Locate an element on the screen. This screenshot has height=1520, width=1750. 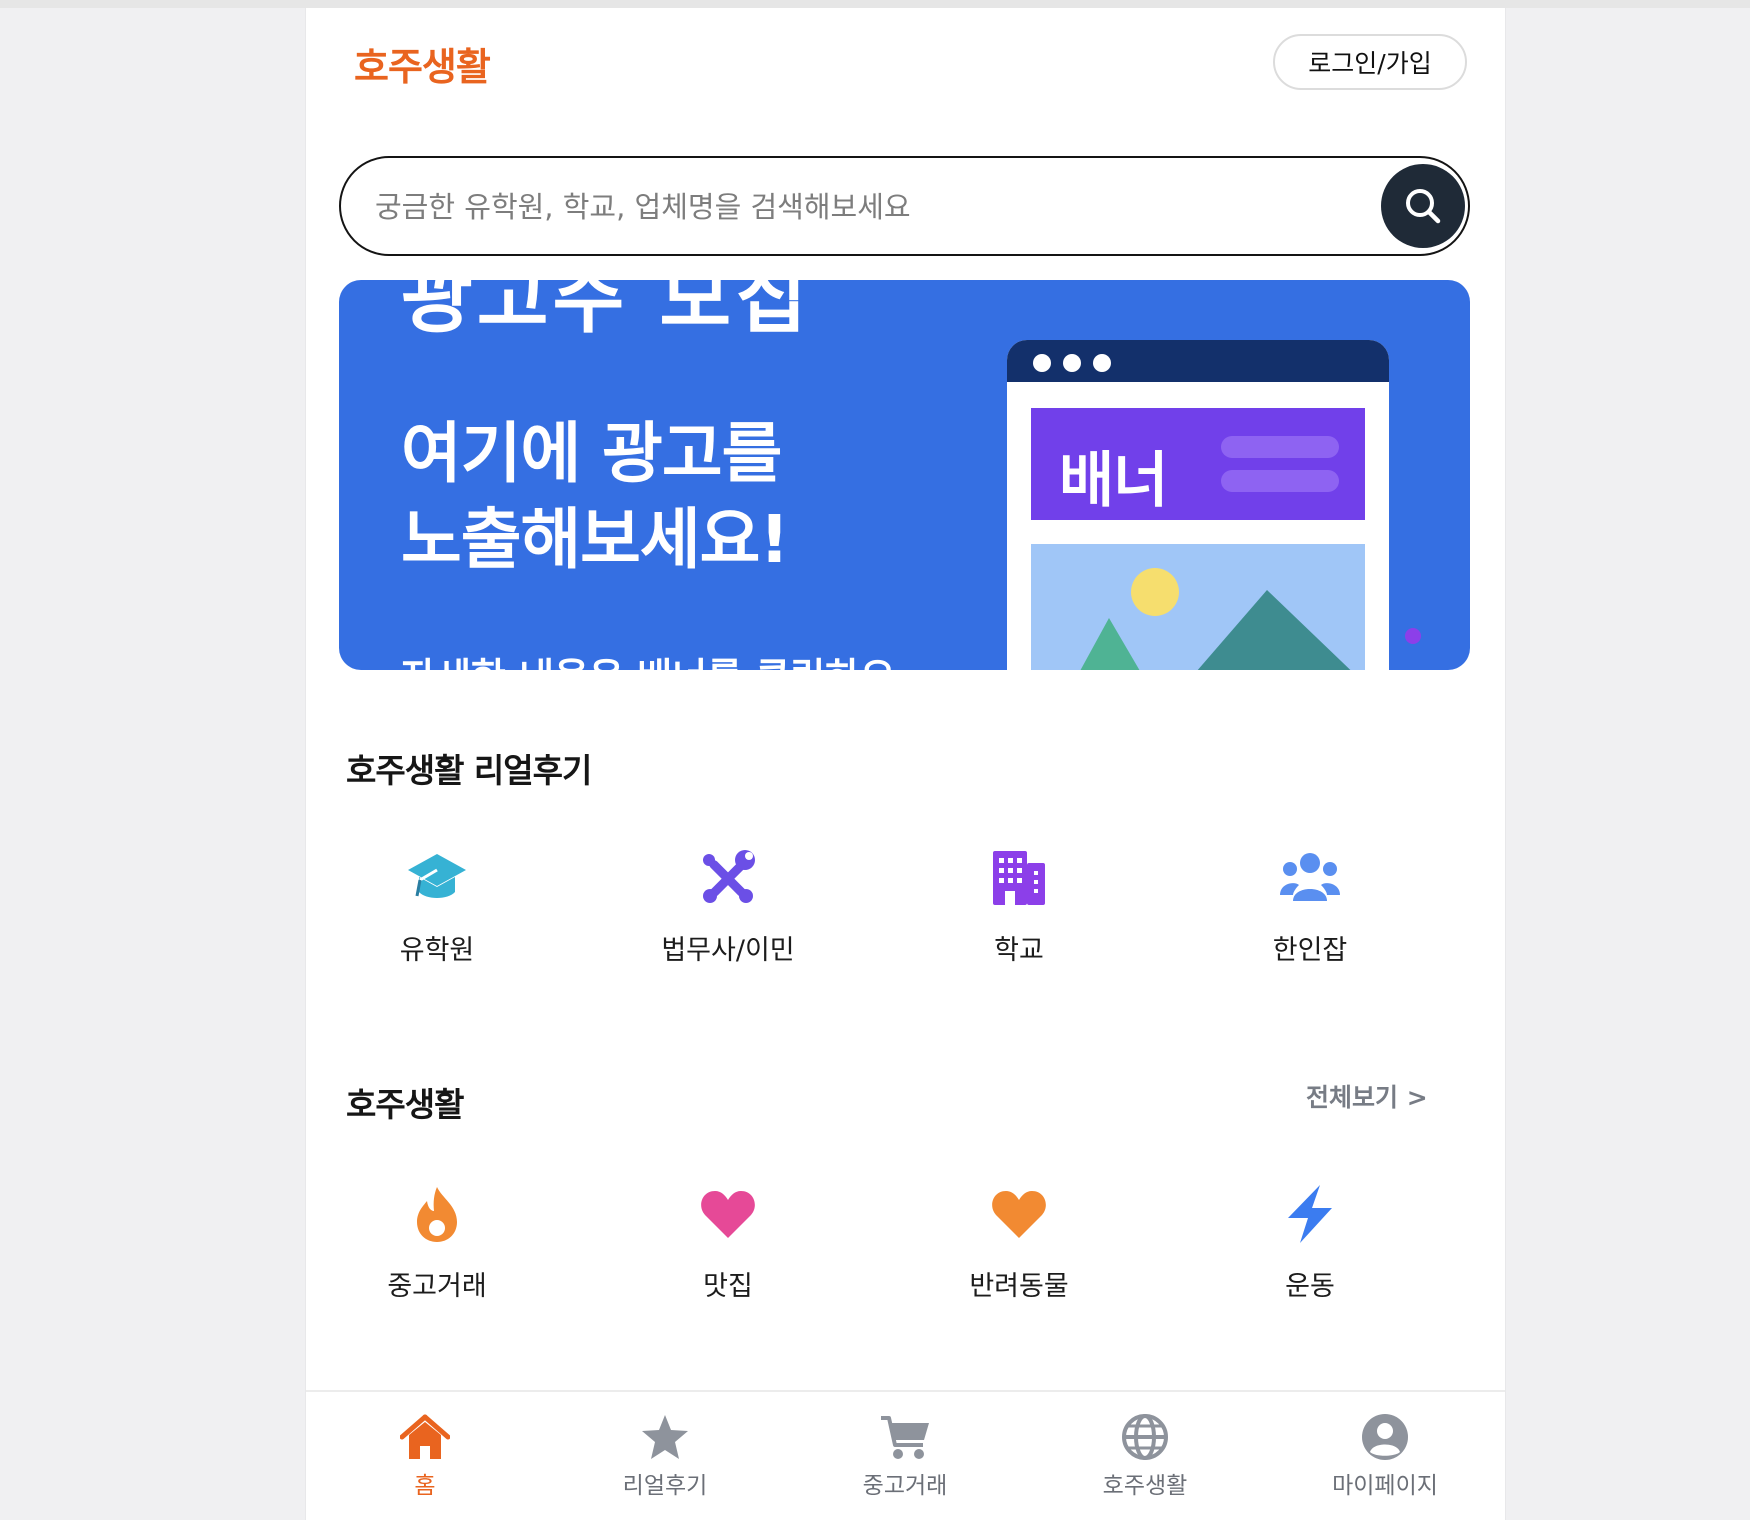
category-label: 학교 is located at coordinates (1019, 950).